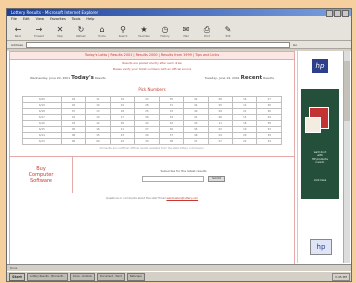 Image resolution: width=356 pixels, height=283 pixels. What do you see at coordinates (171, 142) in the screenshot?
I see `table-cell: 38` at bounding box center [171, 142].